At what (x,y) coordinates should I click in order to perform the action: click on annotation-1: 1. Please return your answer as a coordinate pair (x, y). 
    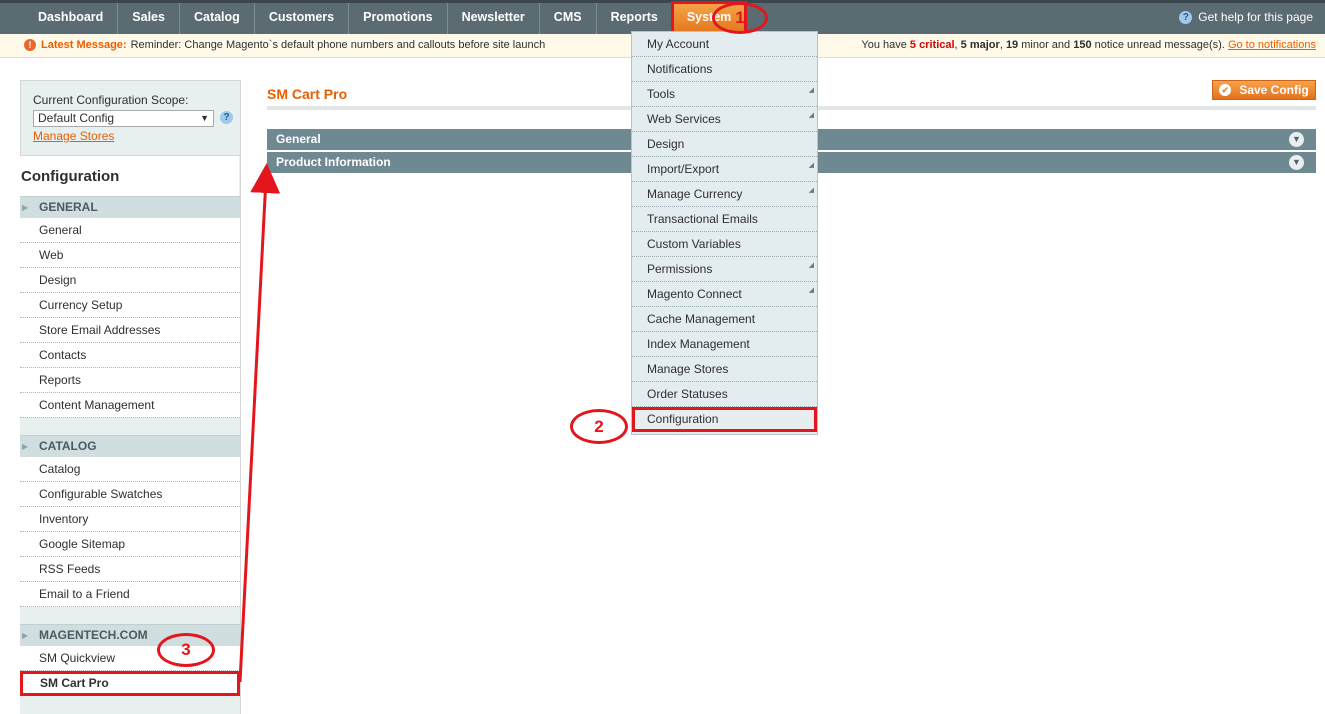
    Looking at the image, I should click on (740, 18).